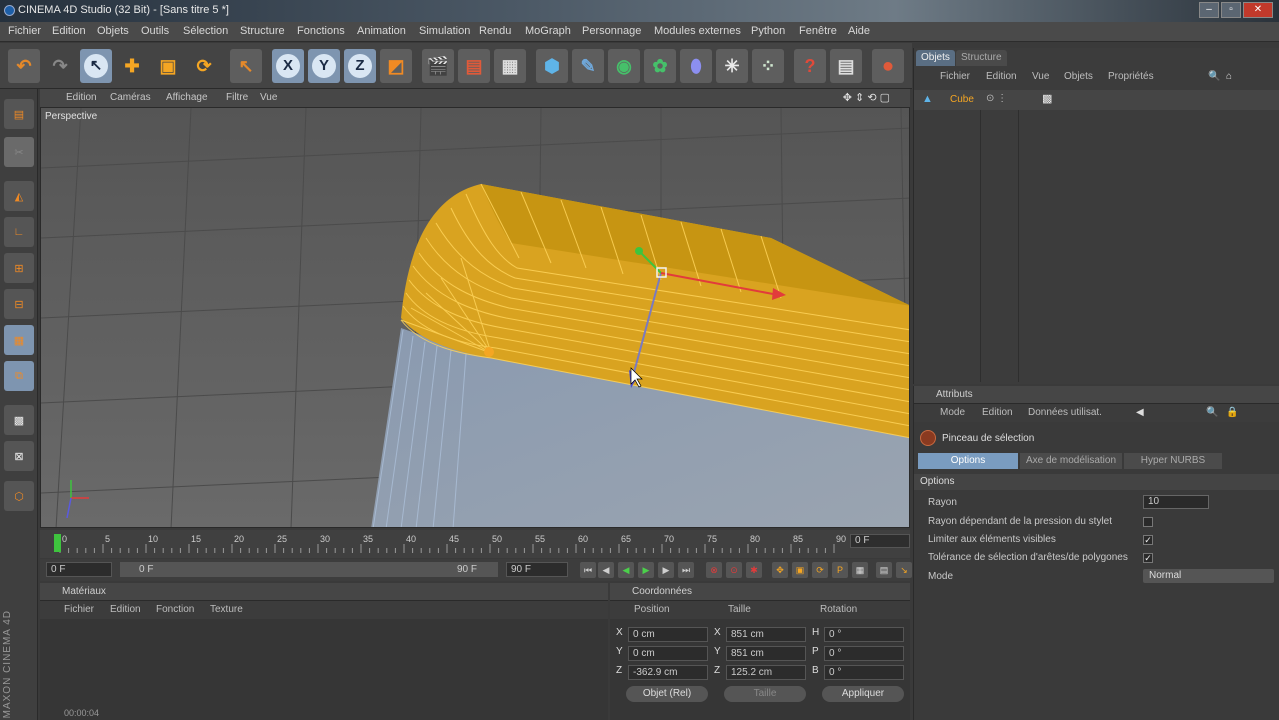 This screenshot has height=720, width=1279. What do you see at coordinates (626, 570) in the screenshot?
I see `play-backward-icon: ◀` at bounding box center [626, 570].